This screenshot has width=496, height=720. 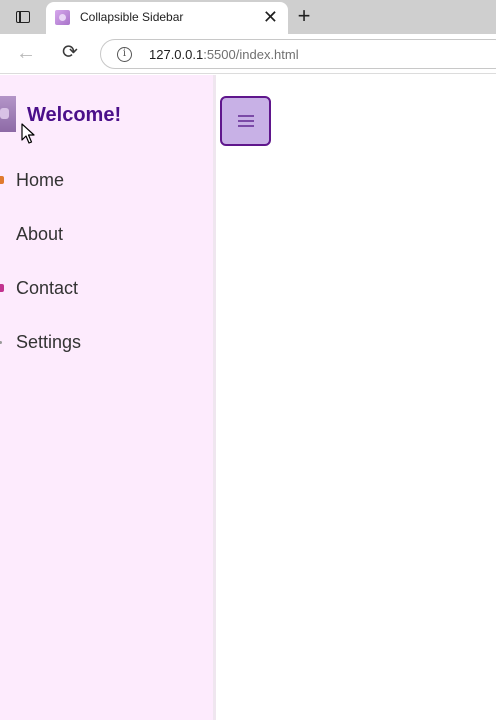 I want to click on tab-actions-icon, so click(x=23, y=17).